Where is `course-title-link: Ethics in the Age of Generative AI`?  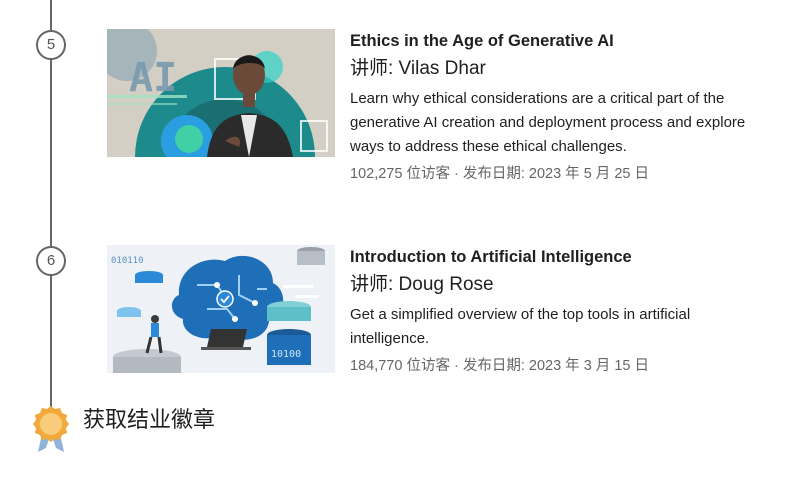 course-title-link: Ethics in the Age of Generative AI is located at coordinates (555, 41).